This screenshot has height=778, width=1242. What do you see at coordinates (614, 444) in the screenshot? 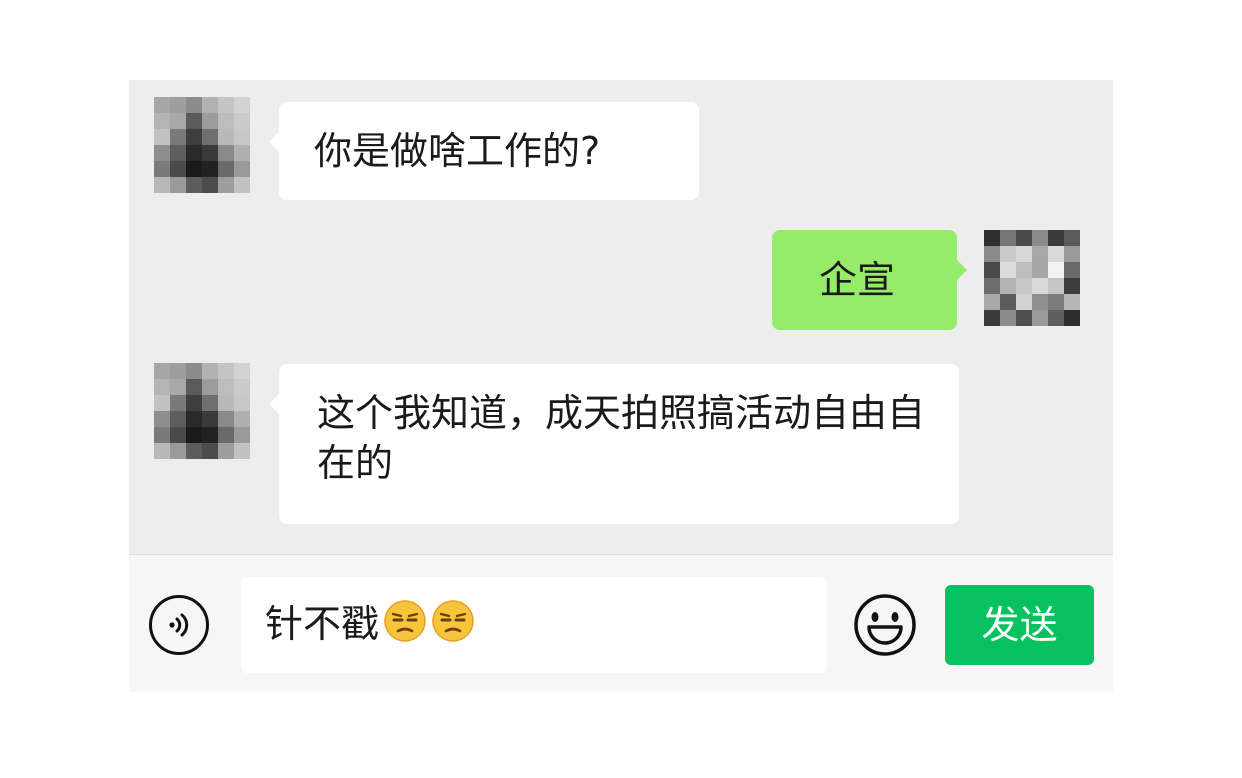
I see `message-bubble-incoming: 这个我知道，成天拍照搞活动自由自在的` at bounding box center [614, 444].